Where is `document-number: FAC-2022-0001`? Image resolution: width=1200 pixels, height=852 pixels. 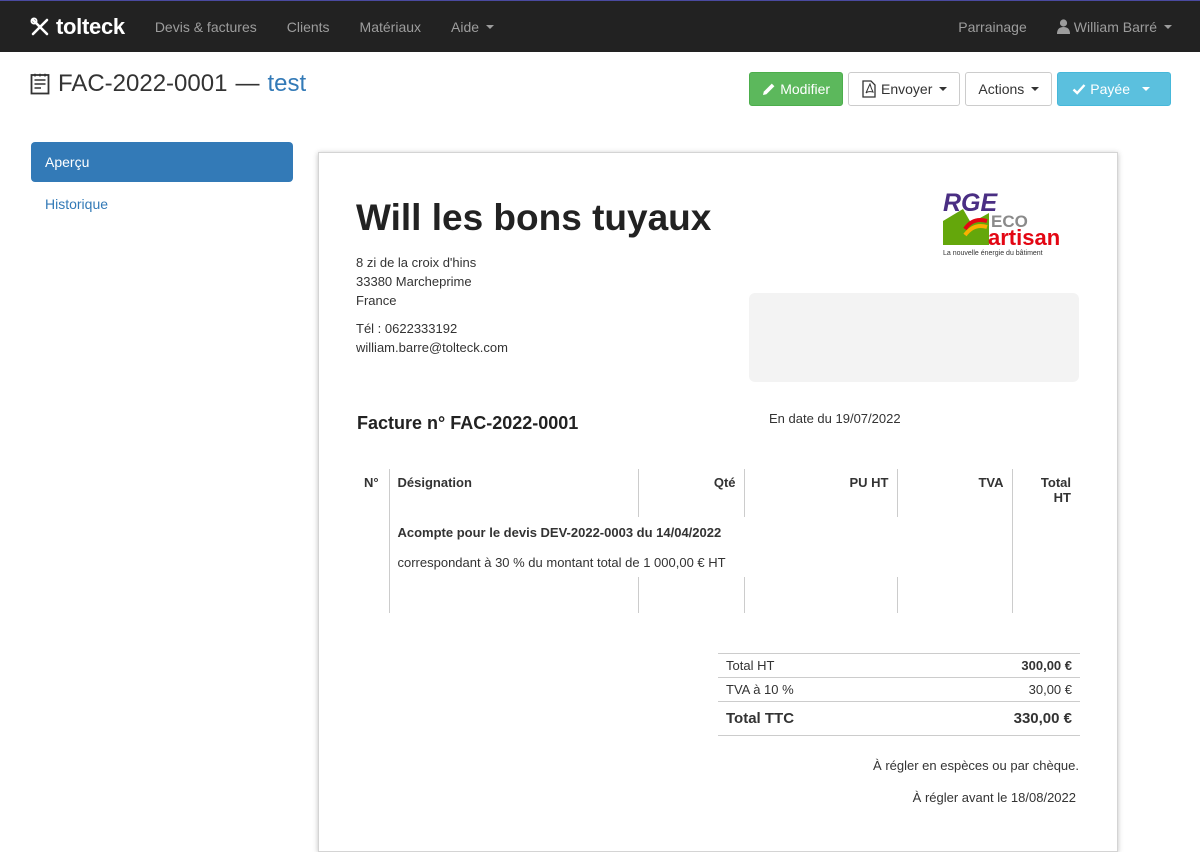 document-number: FAC-2022-0001 is located at coordinates (143, 83).